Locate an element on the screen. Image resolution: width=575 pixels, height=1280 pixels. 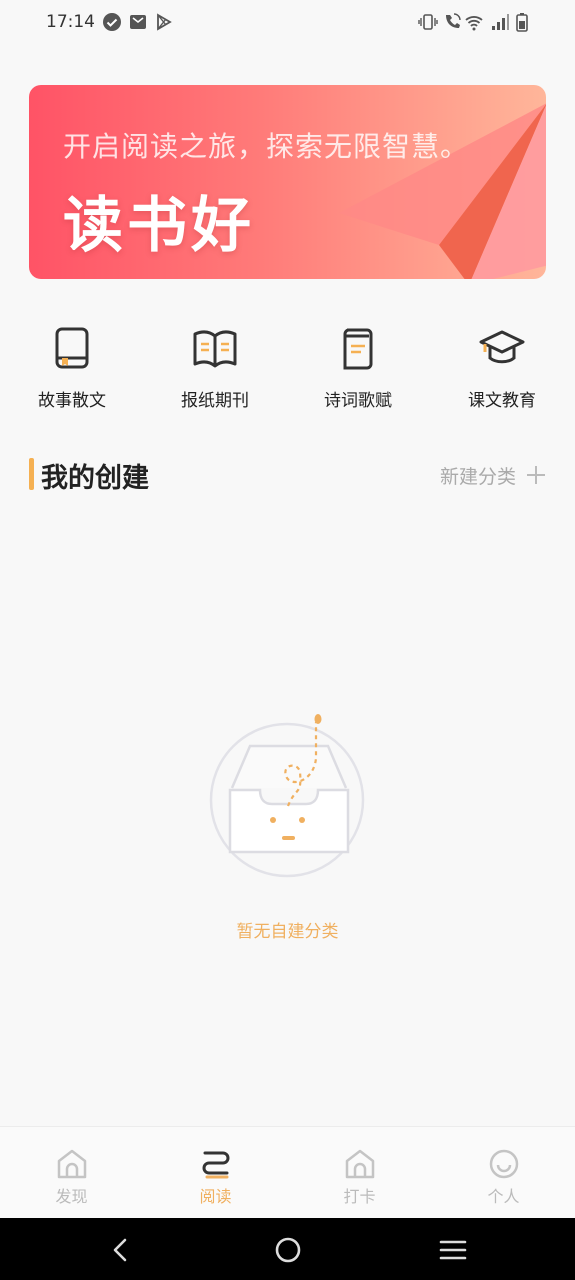
system-nav-bar is located at coordinates (287, 1249).